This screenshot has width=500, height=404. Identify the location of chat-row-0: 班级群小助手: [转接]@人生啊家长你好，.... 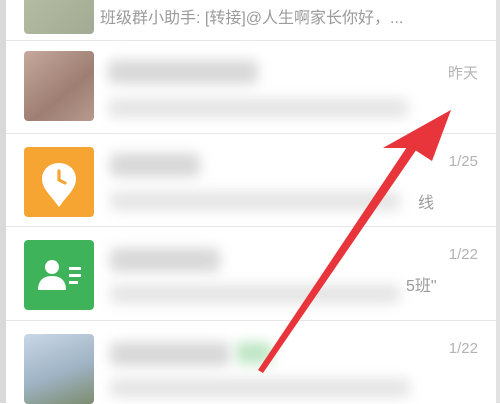
(251, 20).